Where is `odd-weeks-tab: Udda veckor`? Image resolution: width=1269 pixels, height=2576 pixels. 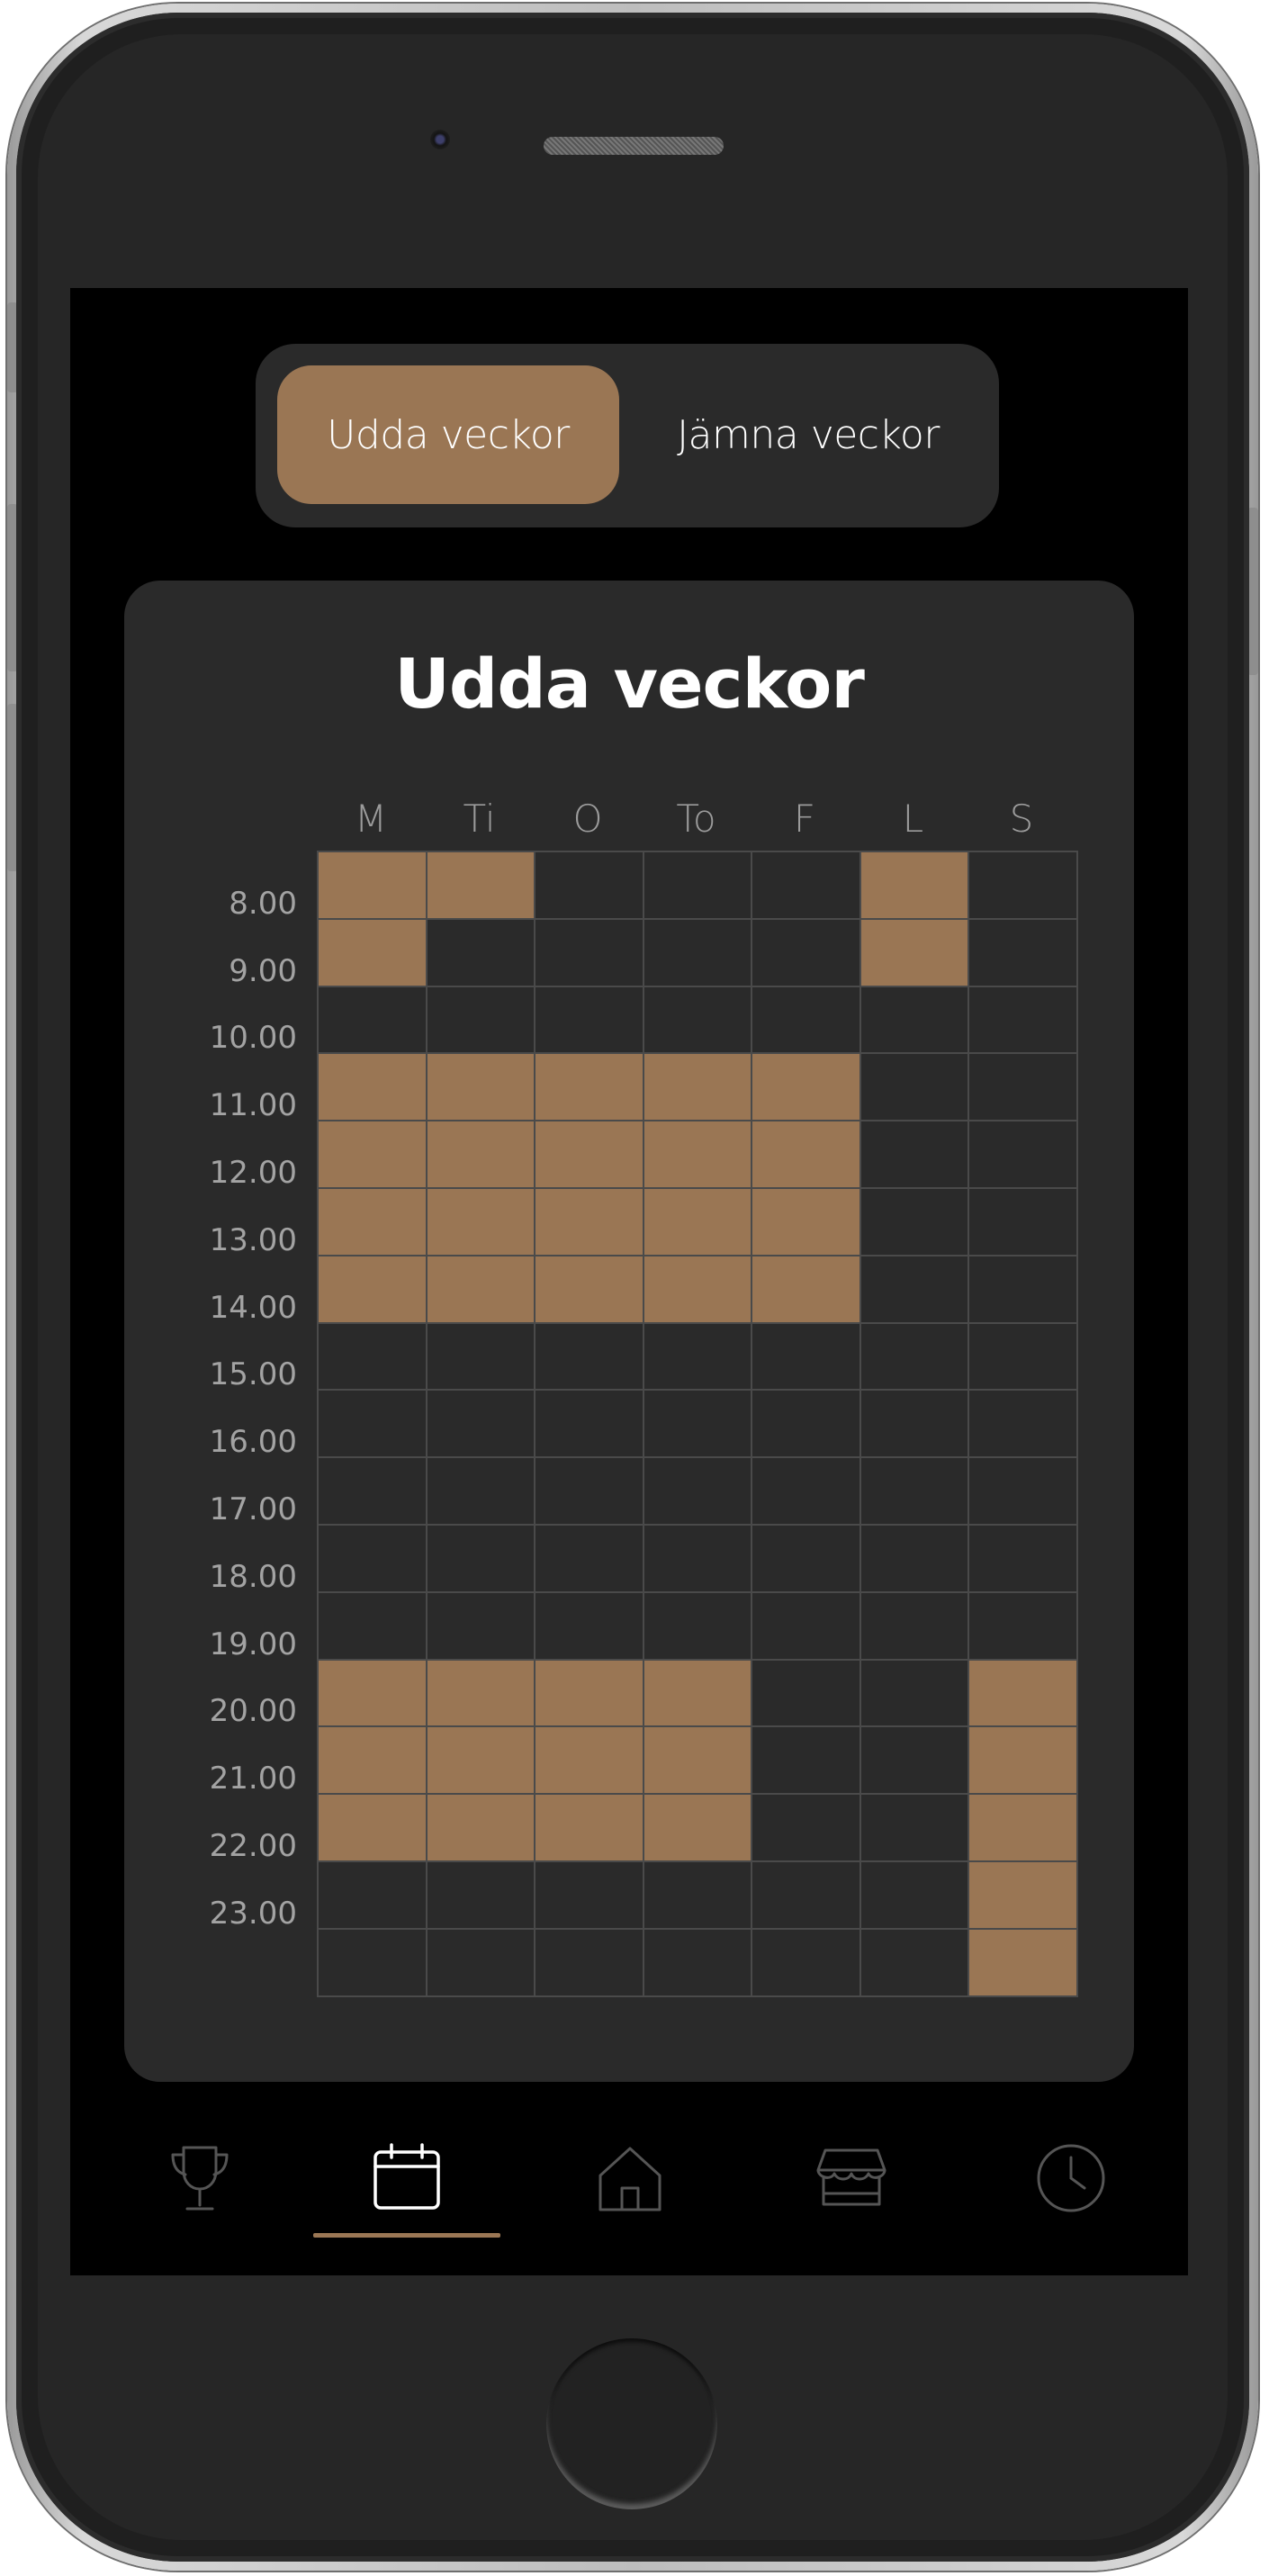 odd-weeks-tab: Udda veckor is located at coordinates (448, 434).